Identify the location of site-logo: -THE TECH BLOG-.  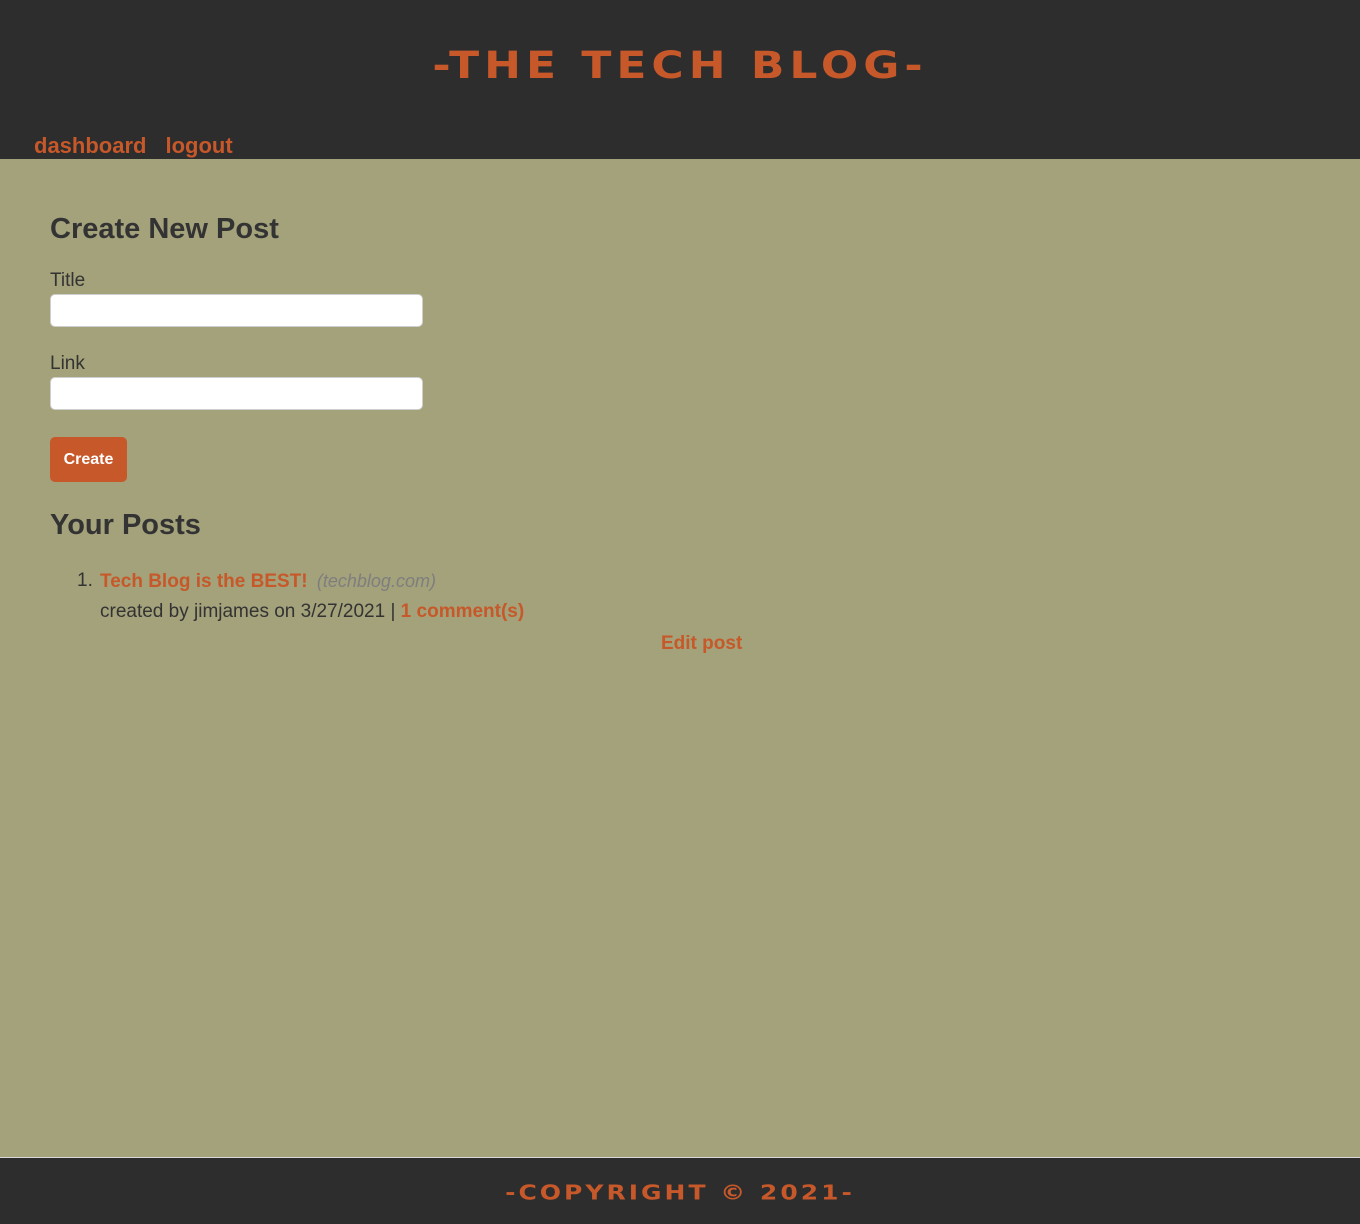
(680, 65).